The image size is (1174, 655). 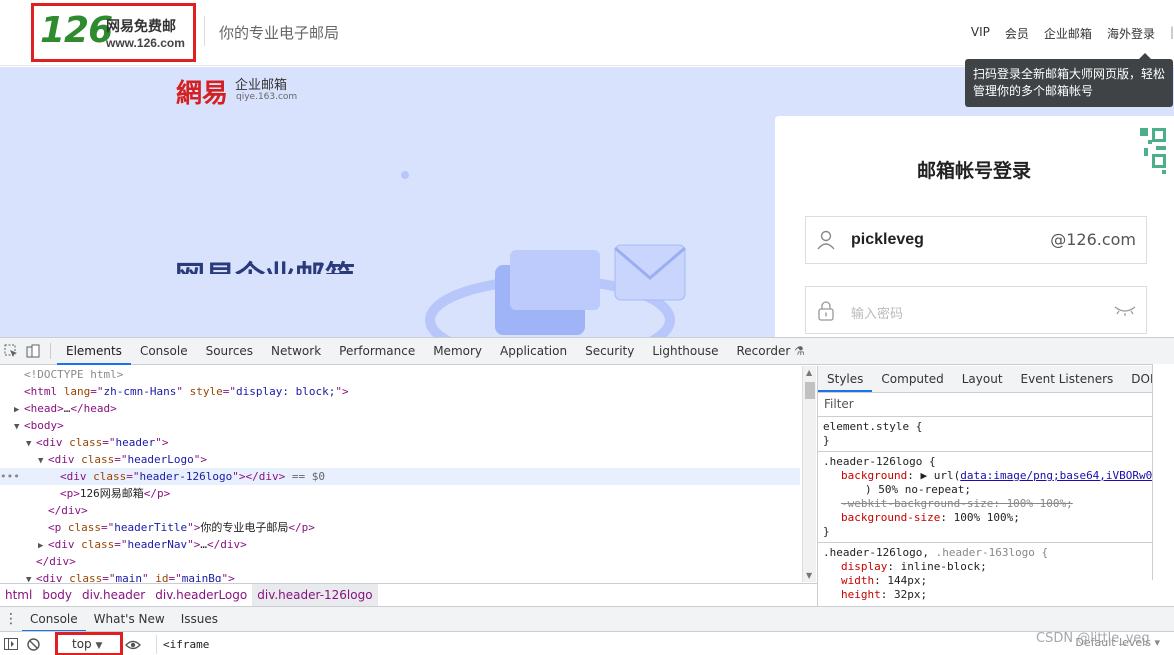 What do you see at coordinates (400, 527) in the screenshot?
I see `dom-node-line: <p class="headerTitle">你的专业电子邮局</p>` at bounding box center [400, 527].